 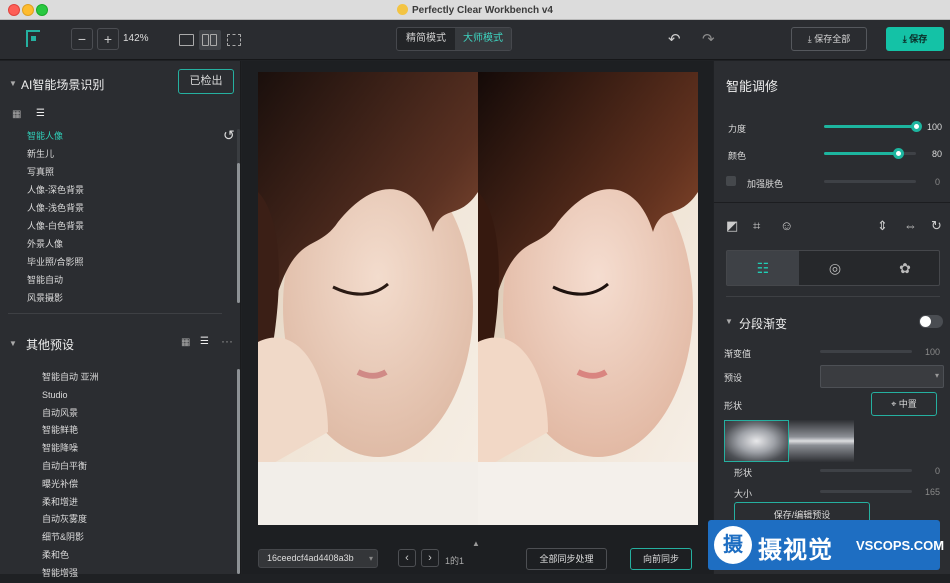 I want to click on save-button: ⤓ 保存, so click(x=915, y=39).